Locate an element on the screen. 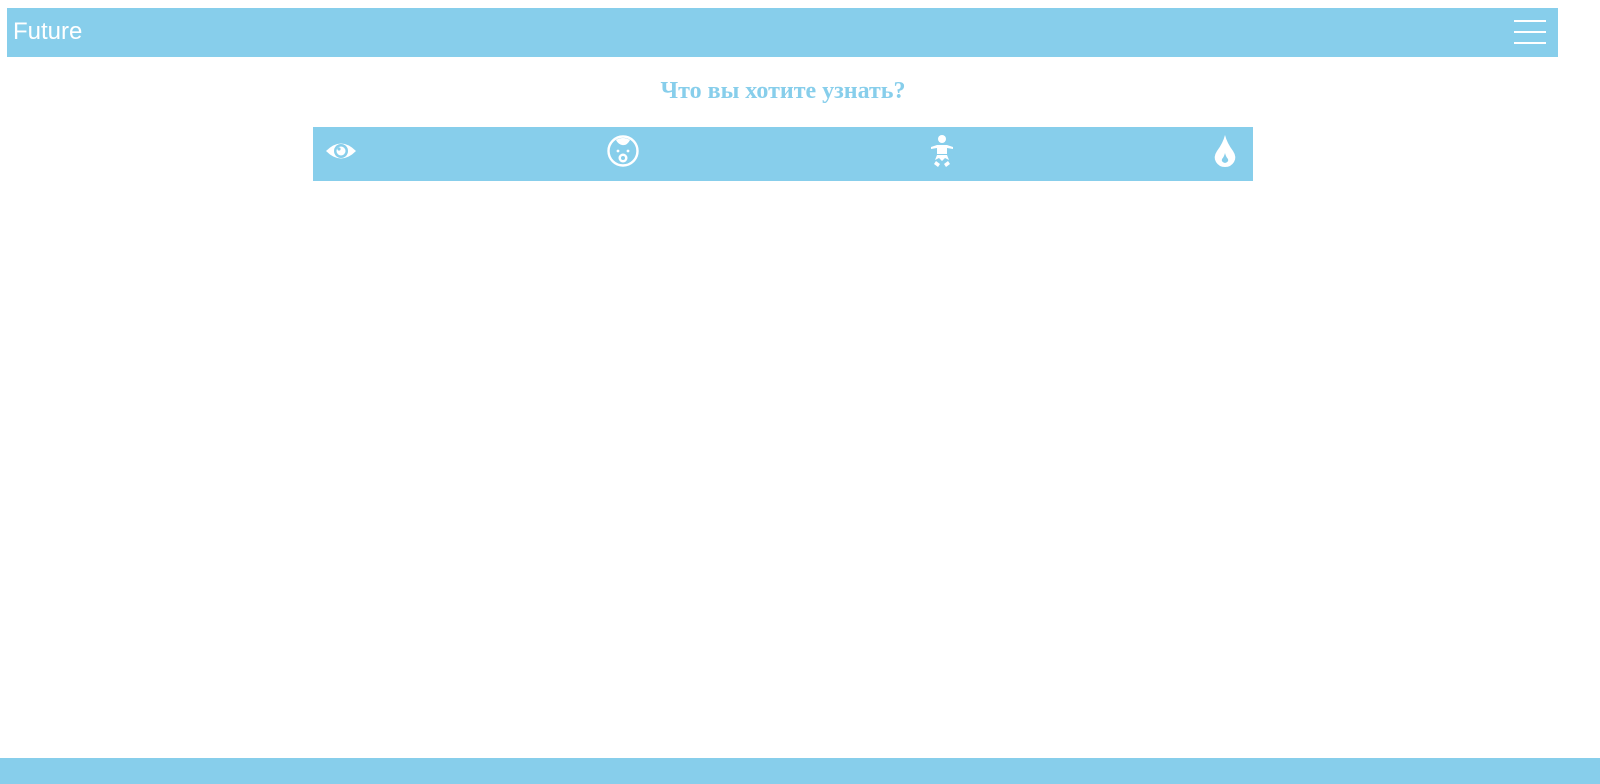 This screenshot has height=784, width=1600. baby-diaper-icon is located at coordinates (942, 151).